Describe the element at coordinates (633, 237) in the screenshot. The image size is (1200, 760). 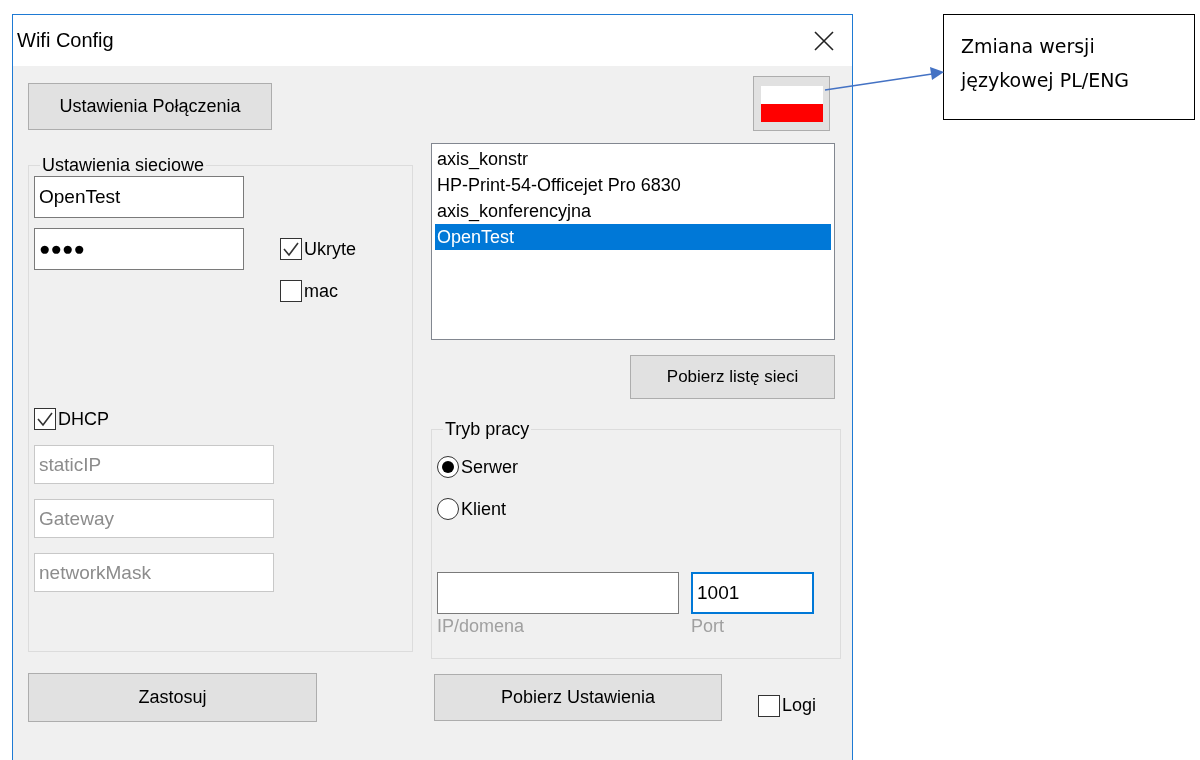
I see `network-item: OpenTest` at that location.